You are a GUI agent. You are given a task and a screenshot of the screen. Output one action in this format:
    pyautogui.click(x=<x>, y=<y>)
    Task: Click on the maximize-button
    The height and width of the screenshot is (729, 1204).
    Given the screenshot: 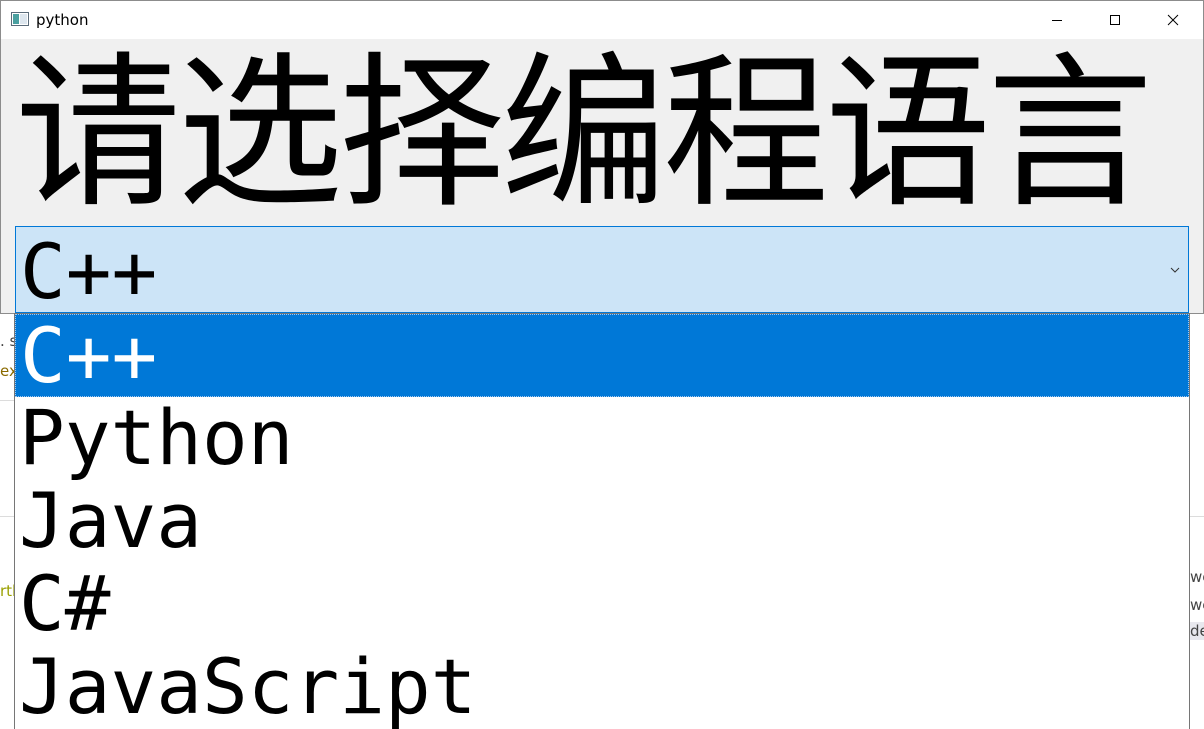 What is the action you would take?
    pyautogui.click(x=1115, y=20)
    